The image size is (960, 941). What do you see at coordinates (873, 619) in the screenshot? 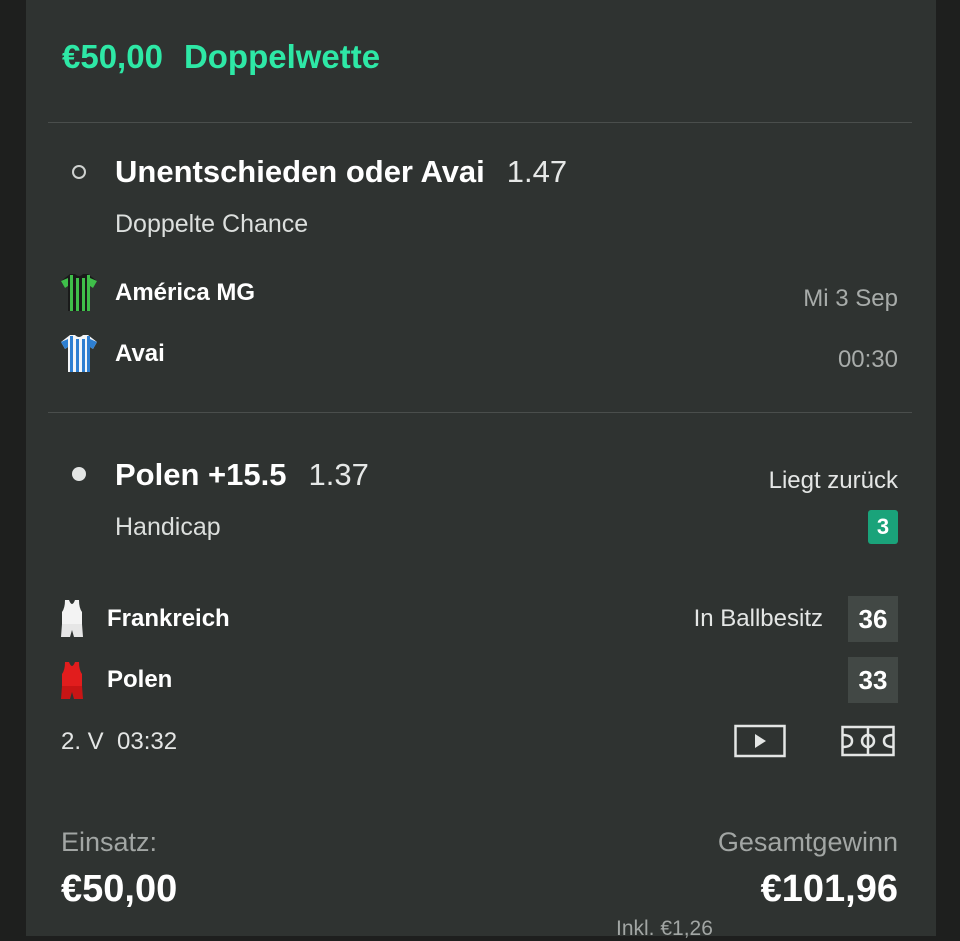
I see `team-score: 36` at bounding box center [873, 619].